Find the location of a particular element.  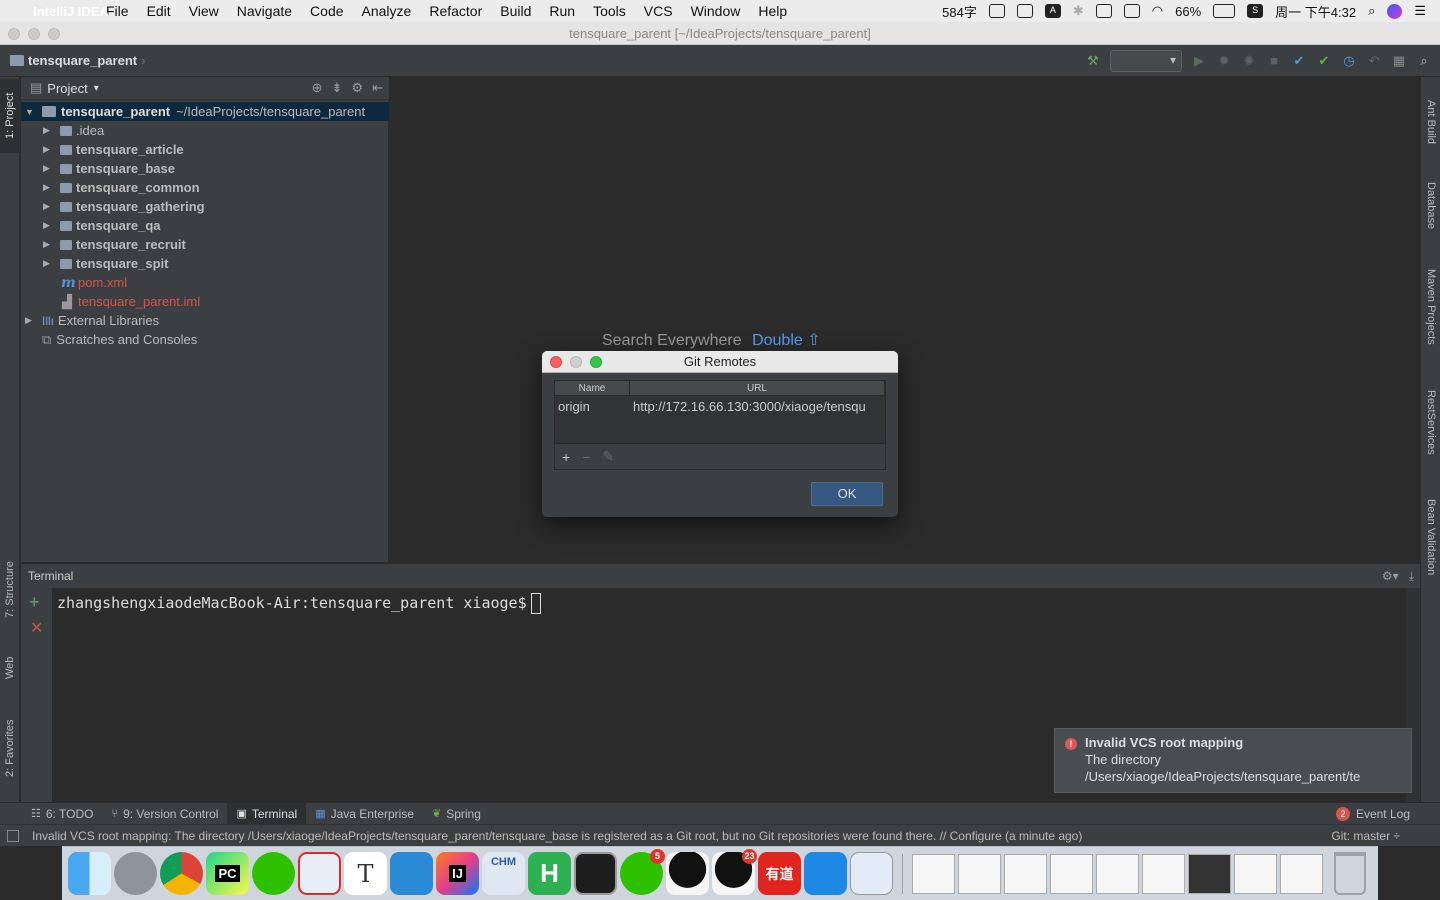

tab-maven-projects: Maven Projects is located at coordinates (1430, 307).